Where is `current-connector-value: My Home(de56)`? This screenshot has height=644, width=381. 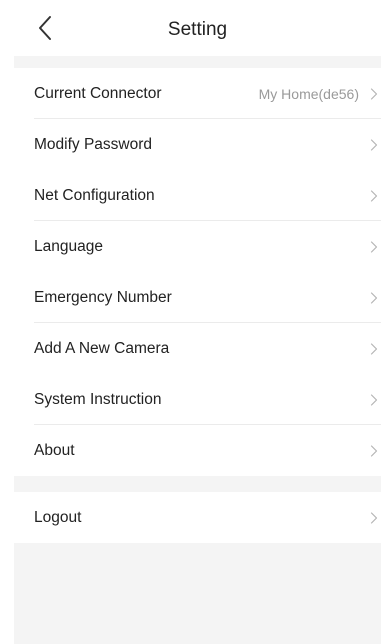 current-connector-value: My Home(de56) is located at coordinates (308, 93).